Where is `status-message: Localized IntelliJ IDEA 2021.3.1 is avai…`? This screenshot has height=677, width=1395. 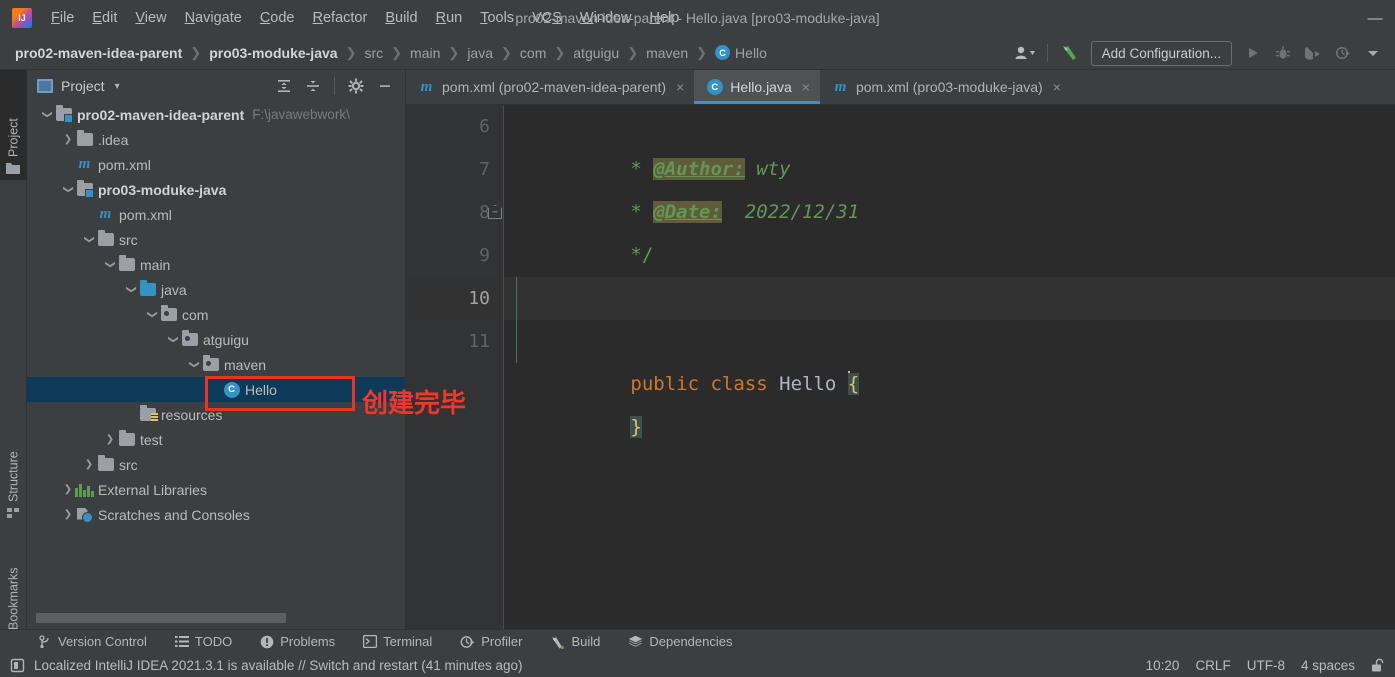 status-message: Localized IntelliJ IDEA 2021.3.1 is avai… is located at coordinates (278, 665).